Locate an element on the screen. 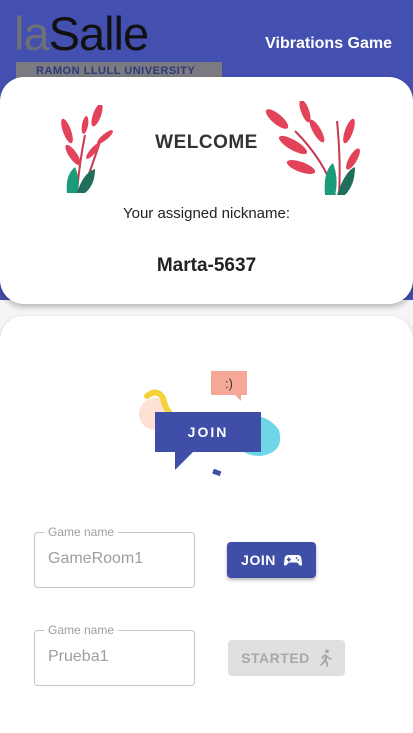  join-button-label: JOIN is located at coordinates (258, 560).